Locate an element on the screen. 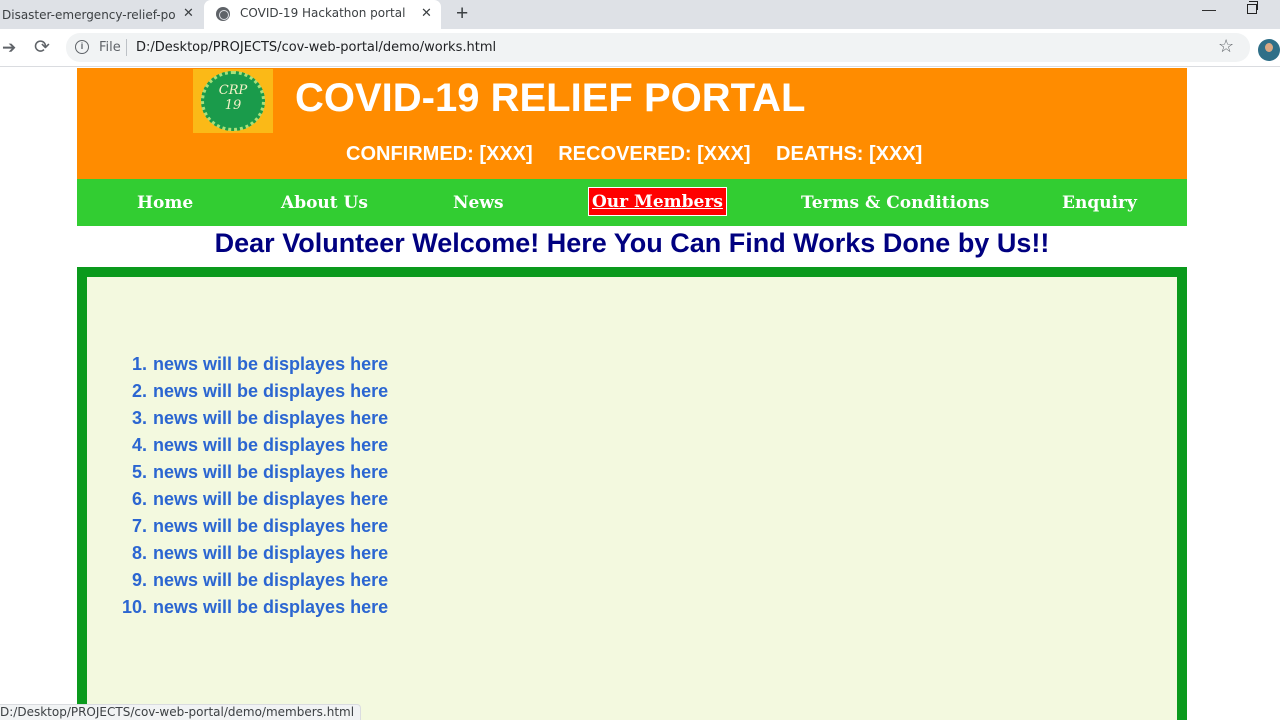 This screenshot has width=1280, height=720. news-item-number: 4. is located at coordinates (139, 445).